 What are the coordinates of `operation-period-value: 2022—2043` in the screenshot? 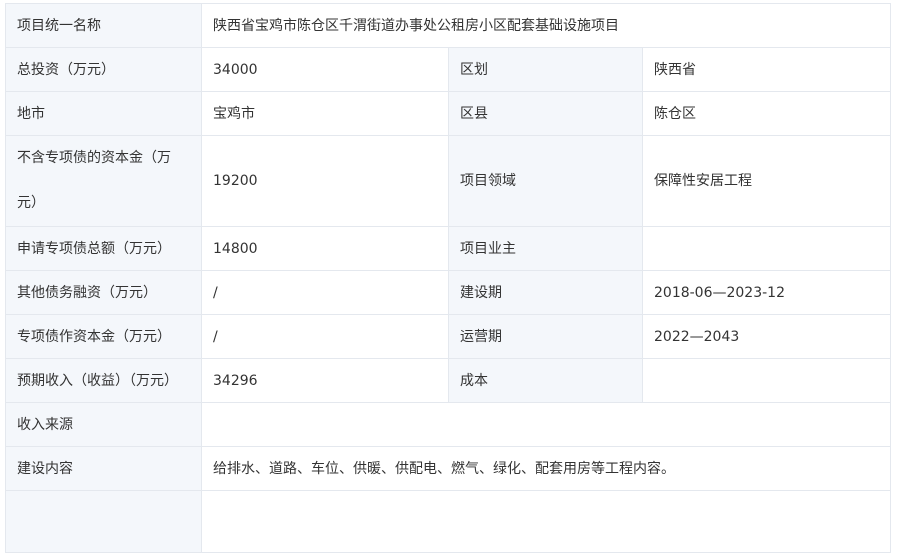 It's located at (766, 336).